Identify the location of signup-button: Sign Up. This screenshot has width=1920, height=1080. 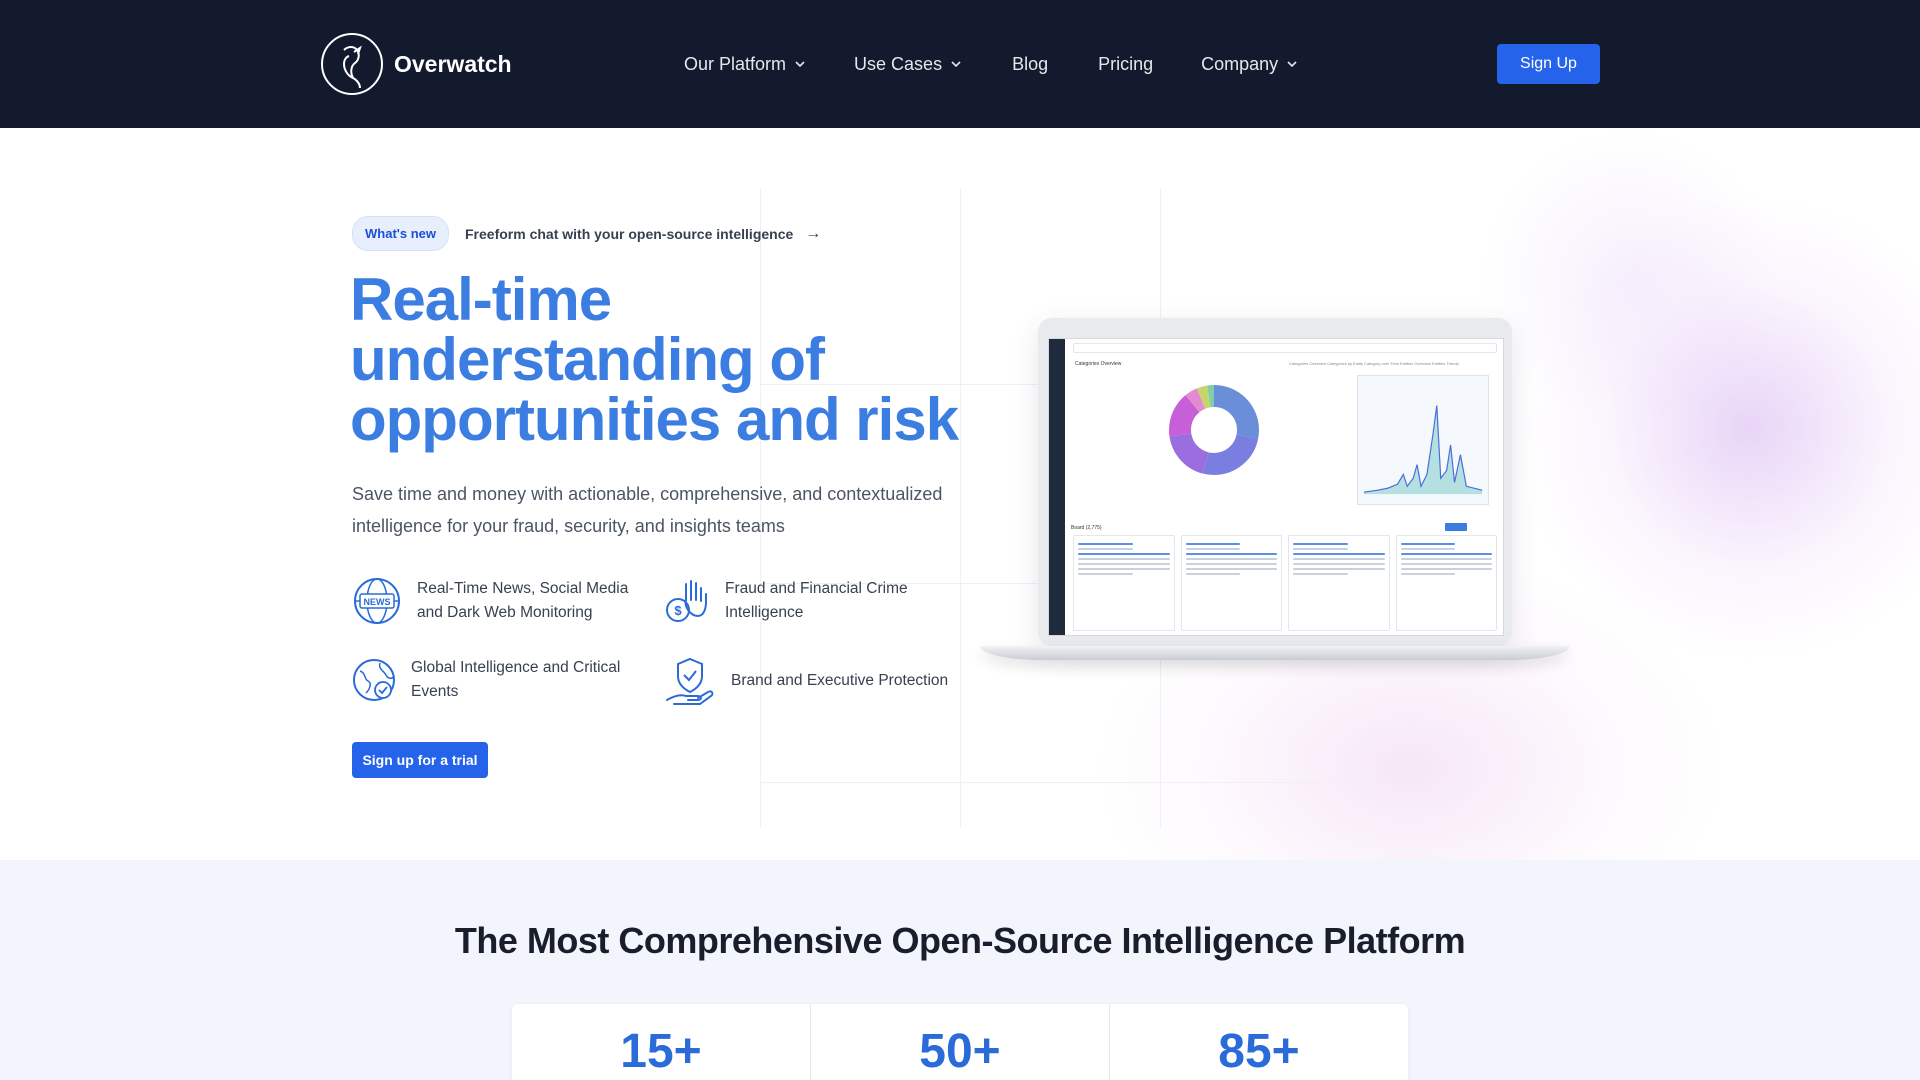
(1548, 64).